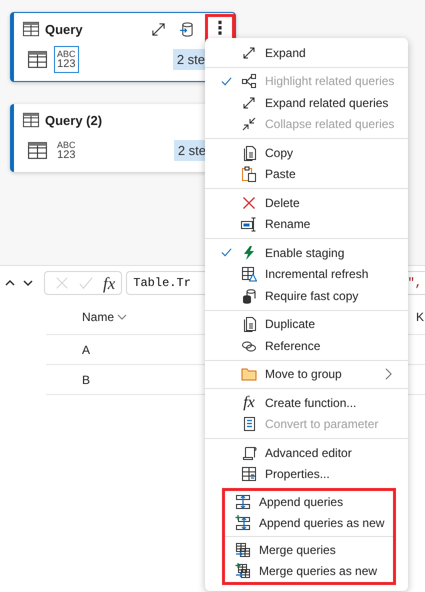  What do you see at coordinates (249, 452) in the screenshot?
I see `scroll-icon` at bounding box center [249, 452].